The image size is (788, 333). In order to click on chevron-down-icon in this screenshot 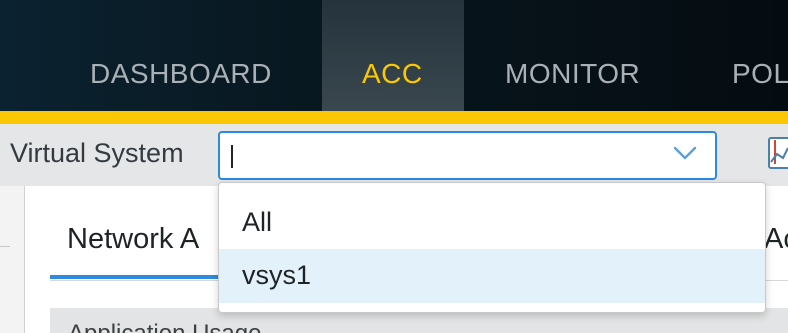, I will do `click(685, 153)`.